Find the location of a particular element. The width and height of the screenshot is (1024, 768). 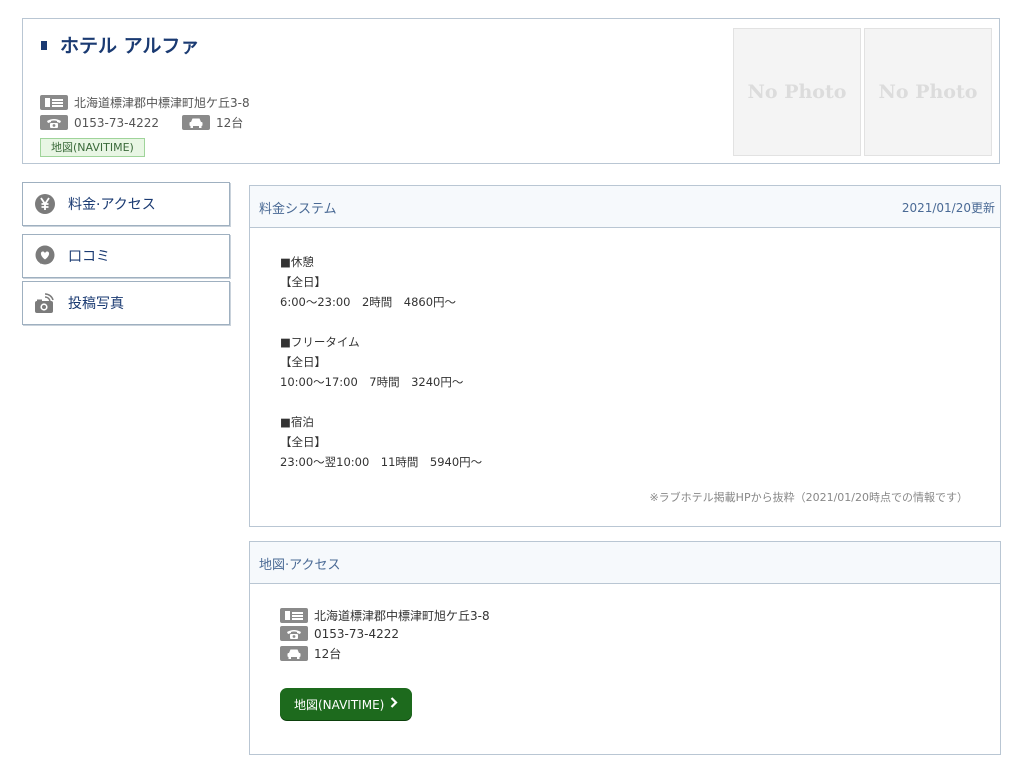

access-title: 地図·アクセス is located at coordinates (300, 565).